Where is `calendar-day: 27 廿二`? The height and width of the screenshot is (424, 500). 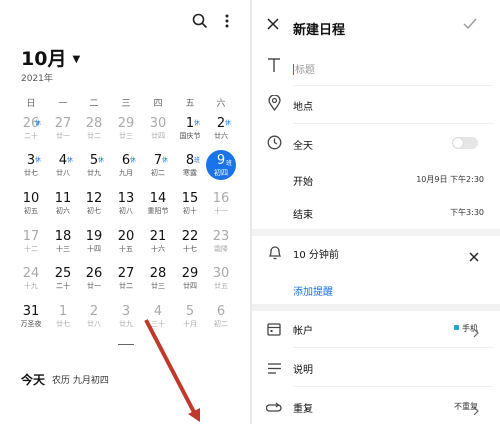 calendar-day: 27 廿二 is located at coordinates (126, 284).